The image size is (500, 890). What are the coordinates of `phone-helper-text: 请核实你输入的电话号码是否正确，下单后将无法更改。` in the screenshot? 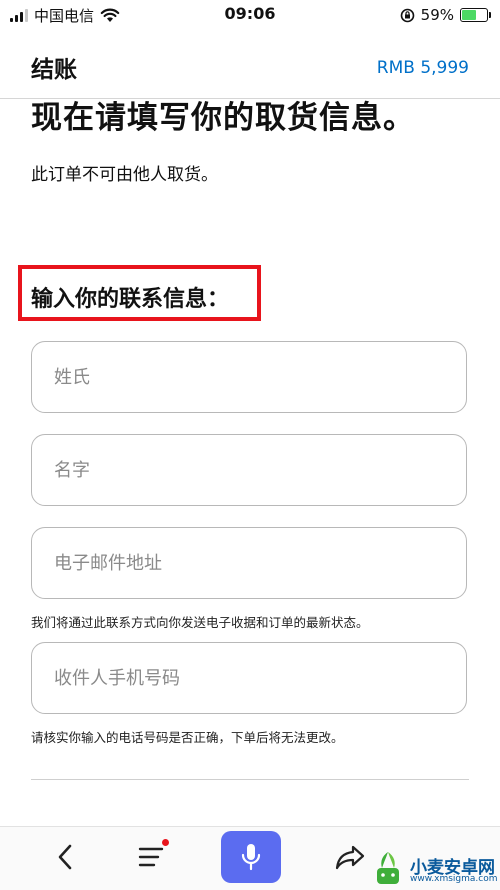 It's located at (187, 737).